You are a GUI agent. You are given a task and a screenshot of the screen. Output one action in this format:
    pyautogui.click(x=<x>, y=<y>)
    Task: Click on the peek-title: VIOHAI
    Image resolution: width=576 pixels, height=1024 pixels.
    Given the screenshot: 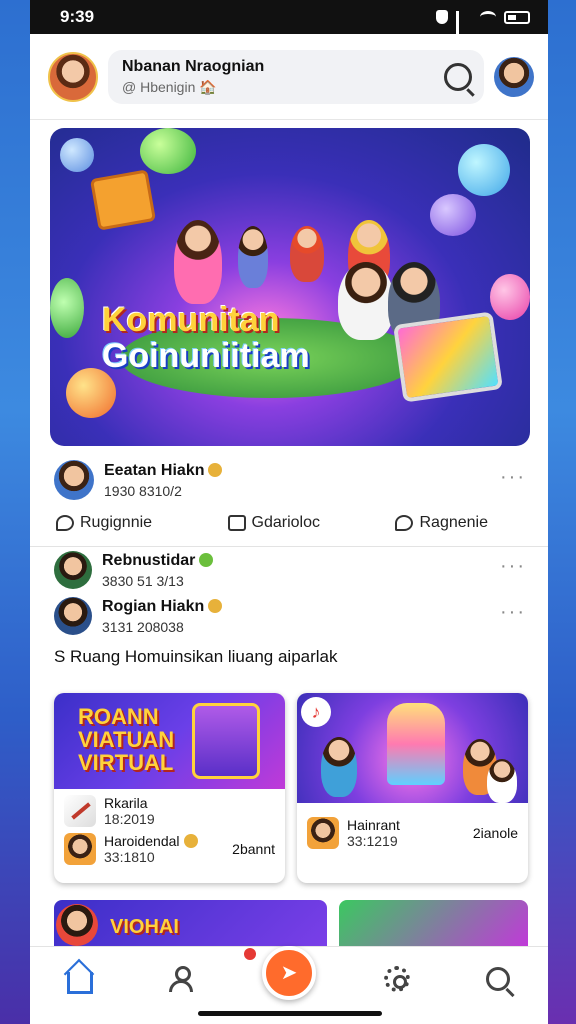 What is the action you would take?
    pyautogui.click(x=144, y=927)
    